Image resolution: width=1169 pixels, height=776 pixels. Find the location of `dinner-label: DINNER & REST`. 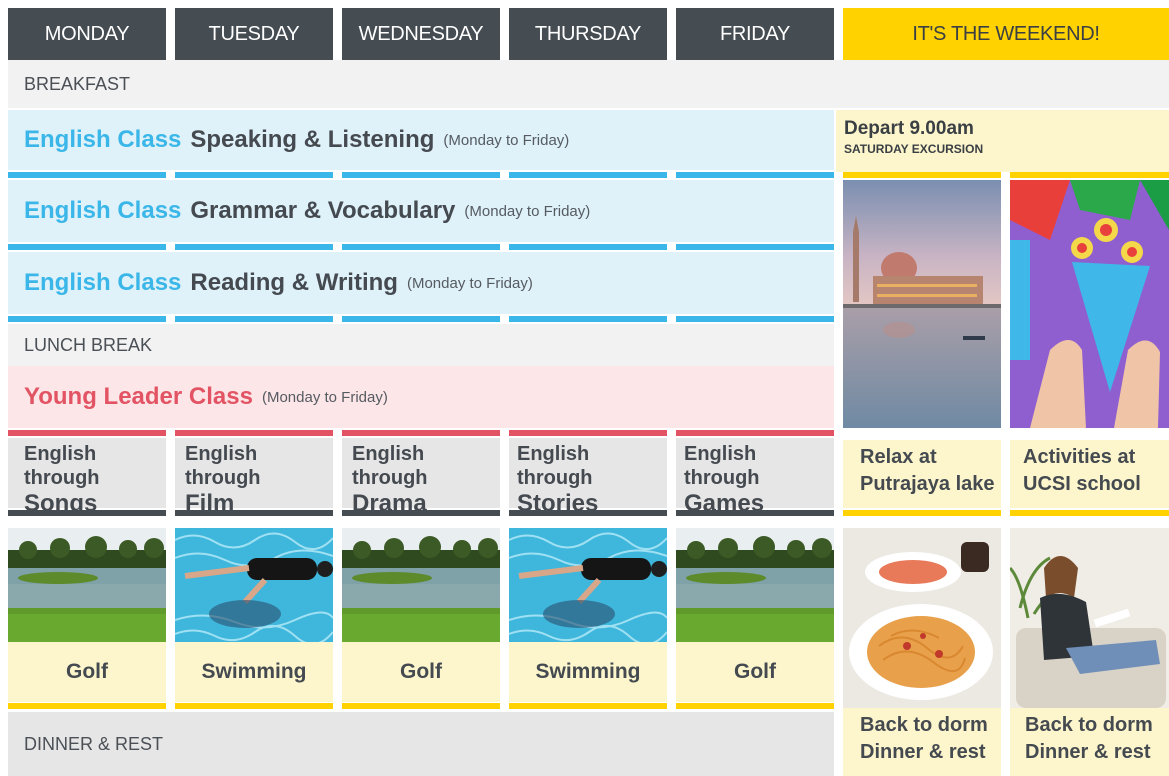

dinner-label: DINNER & REST is located at coordinates (94, 743).